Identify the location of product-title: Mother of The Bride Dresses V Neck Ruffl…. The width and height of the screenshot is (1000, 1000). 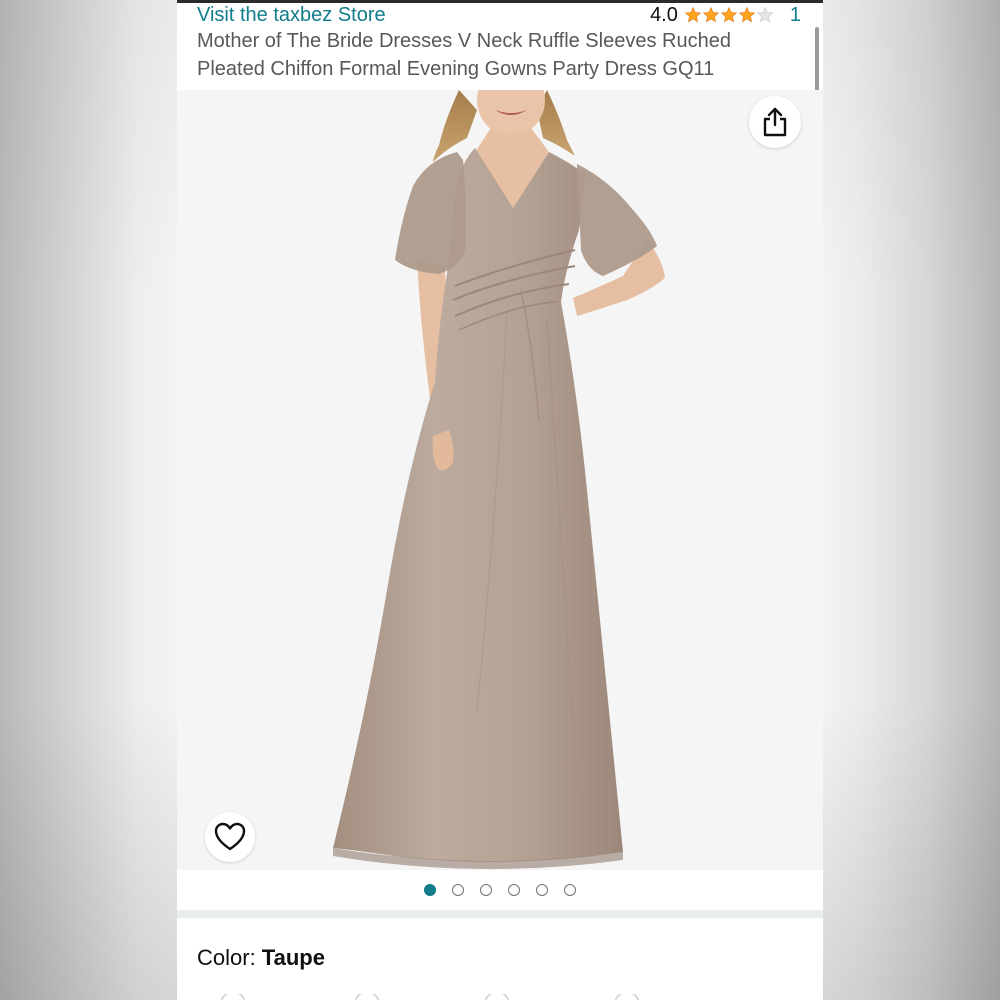
(464, 55).